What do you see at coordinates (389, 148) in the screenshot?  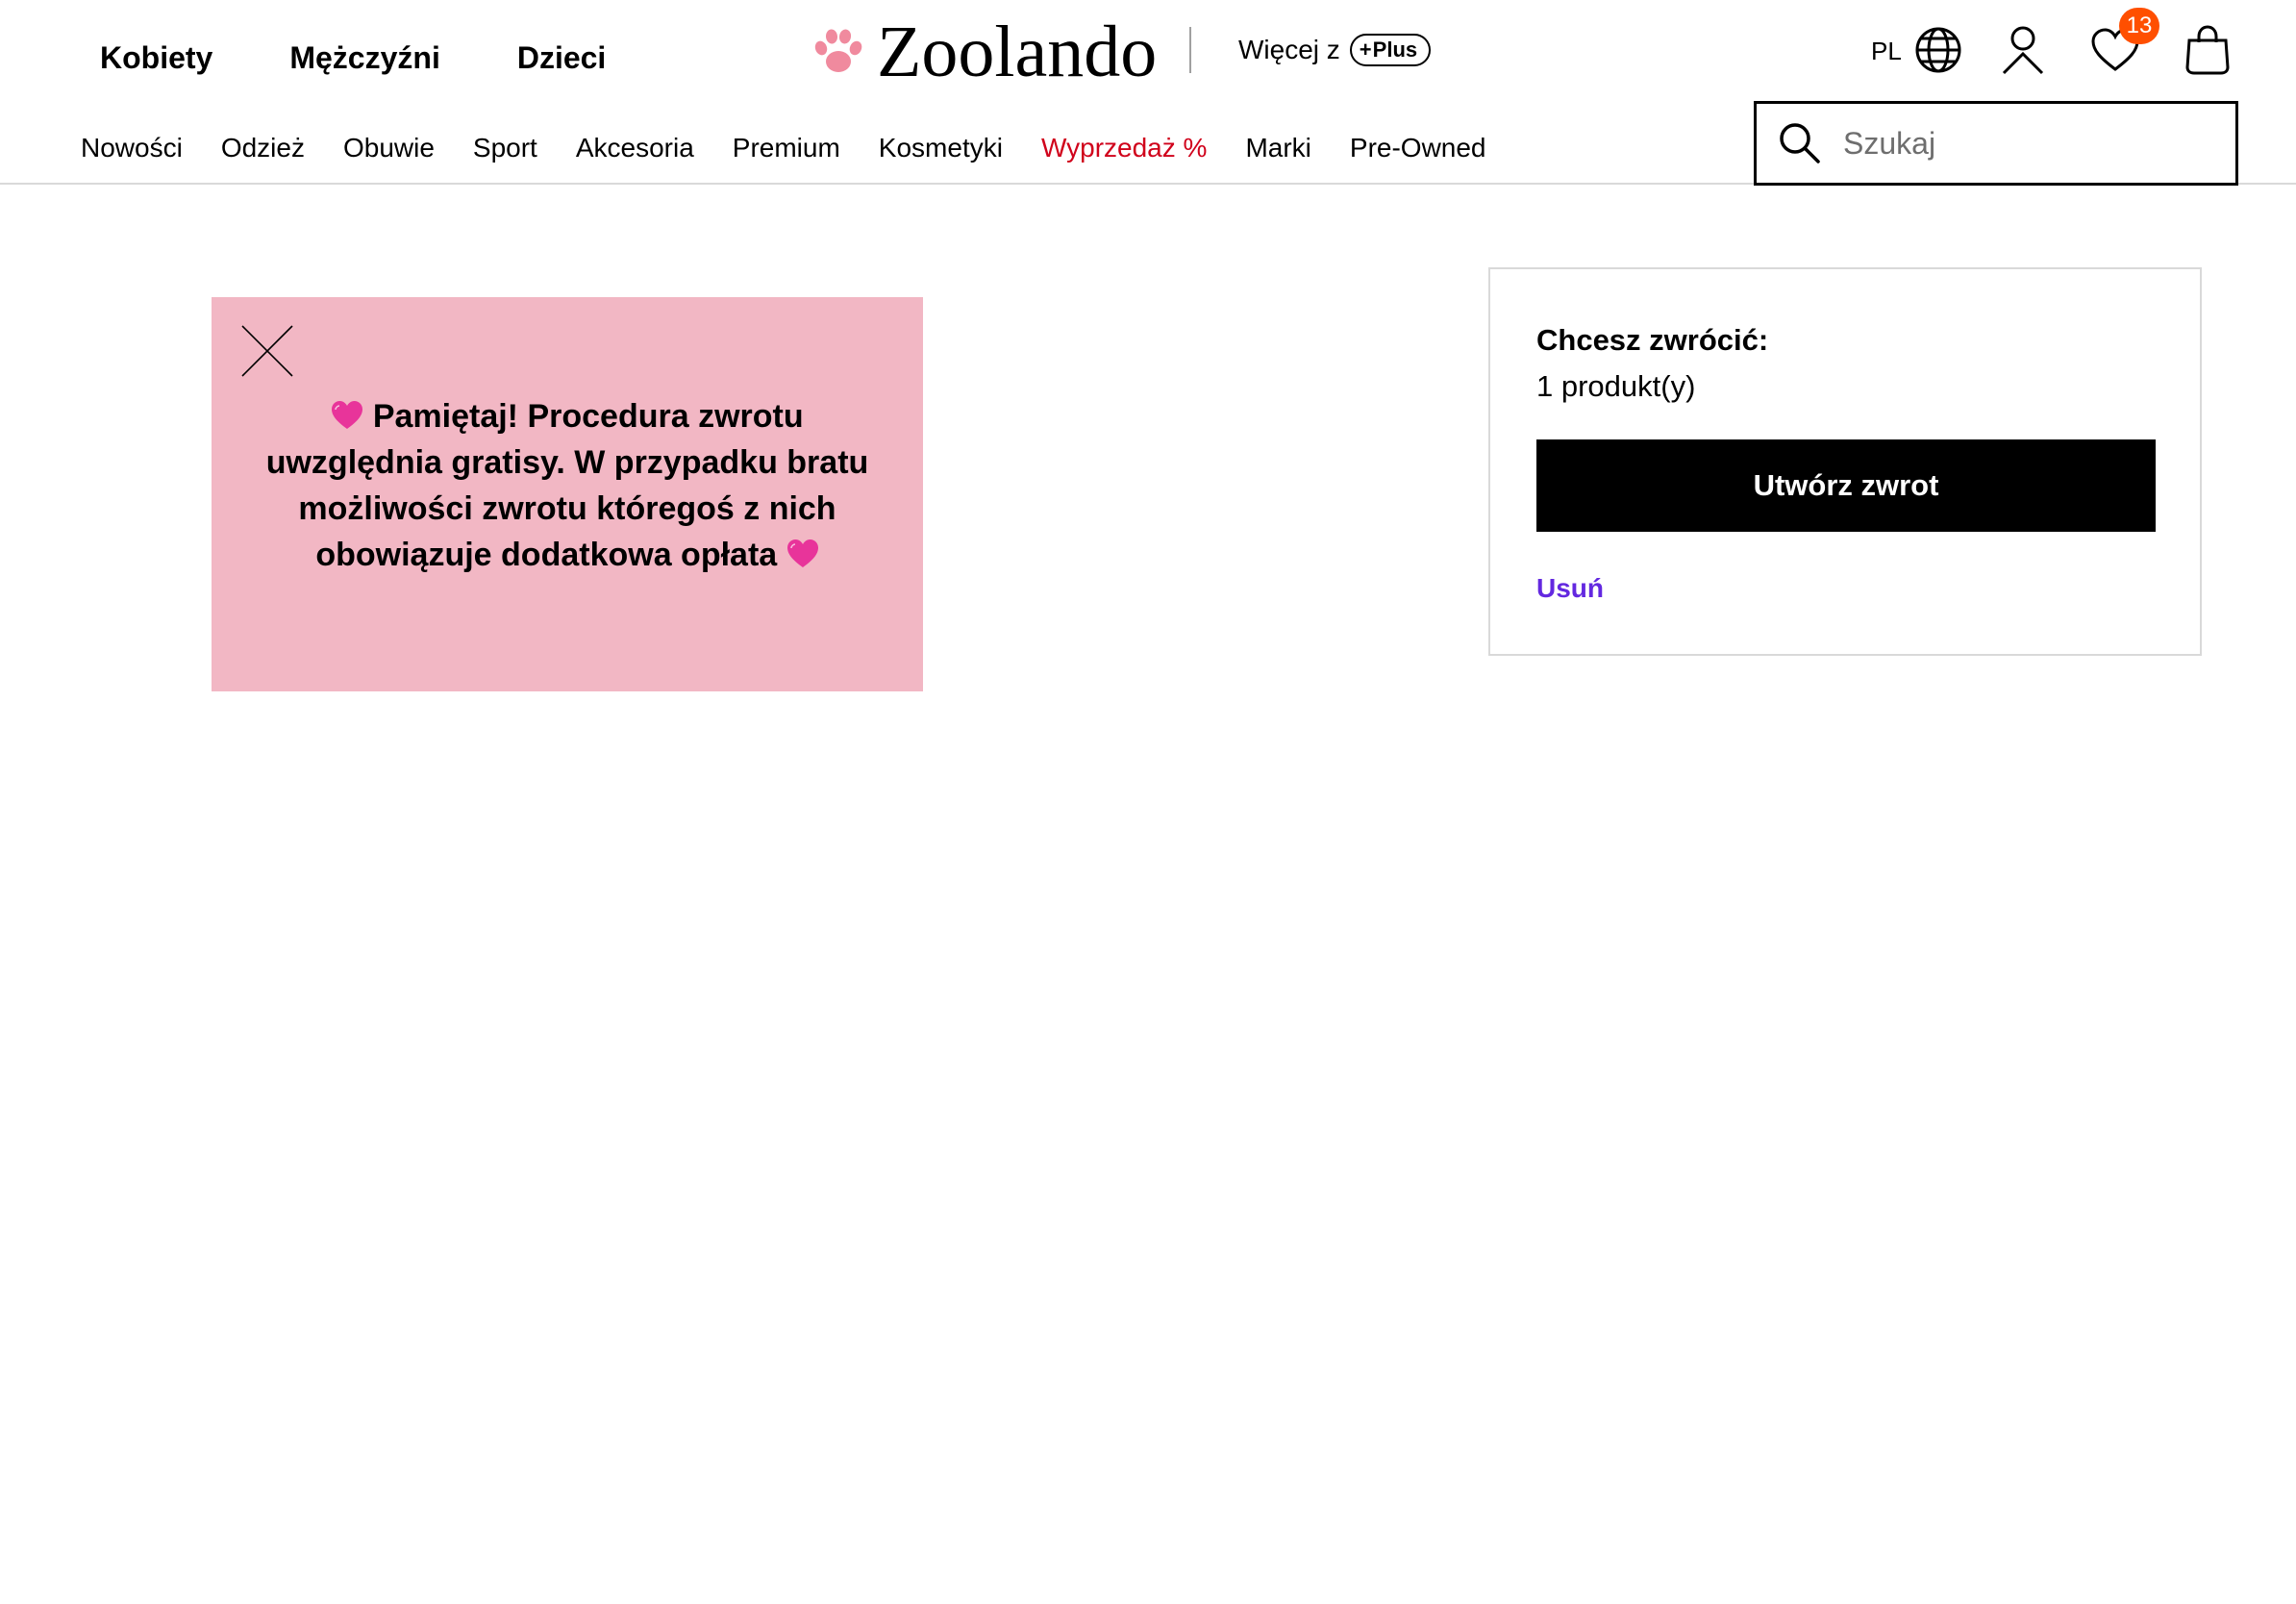 I see `category-shoes: Obuwie` at bounding box center [389, 148].